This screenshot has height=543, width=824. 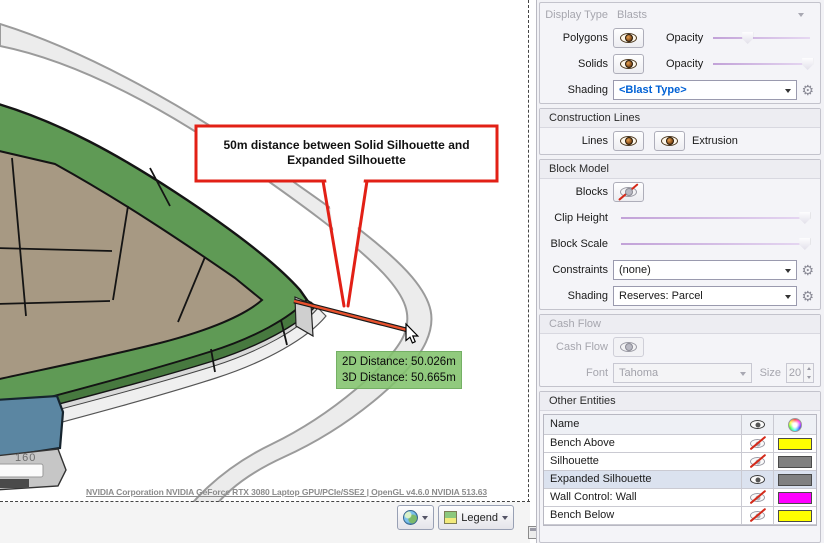 What do you see at coordinates (528, 263) in the screenshot?
I see `view-window-border-right` at bounding box center [528, 263].